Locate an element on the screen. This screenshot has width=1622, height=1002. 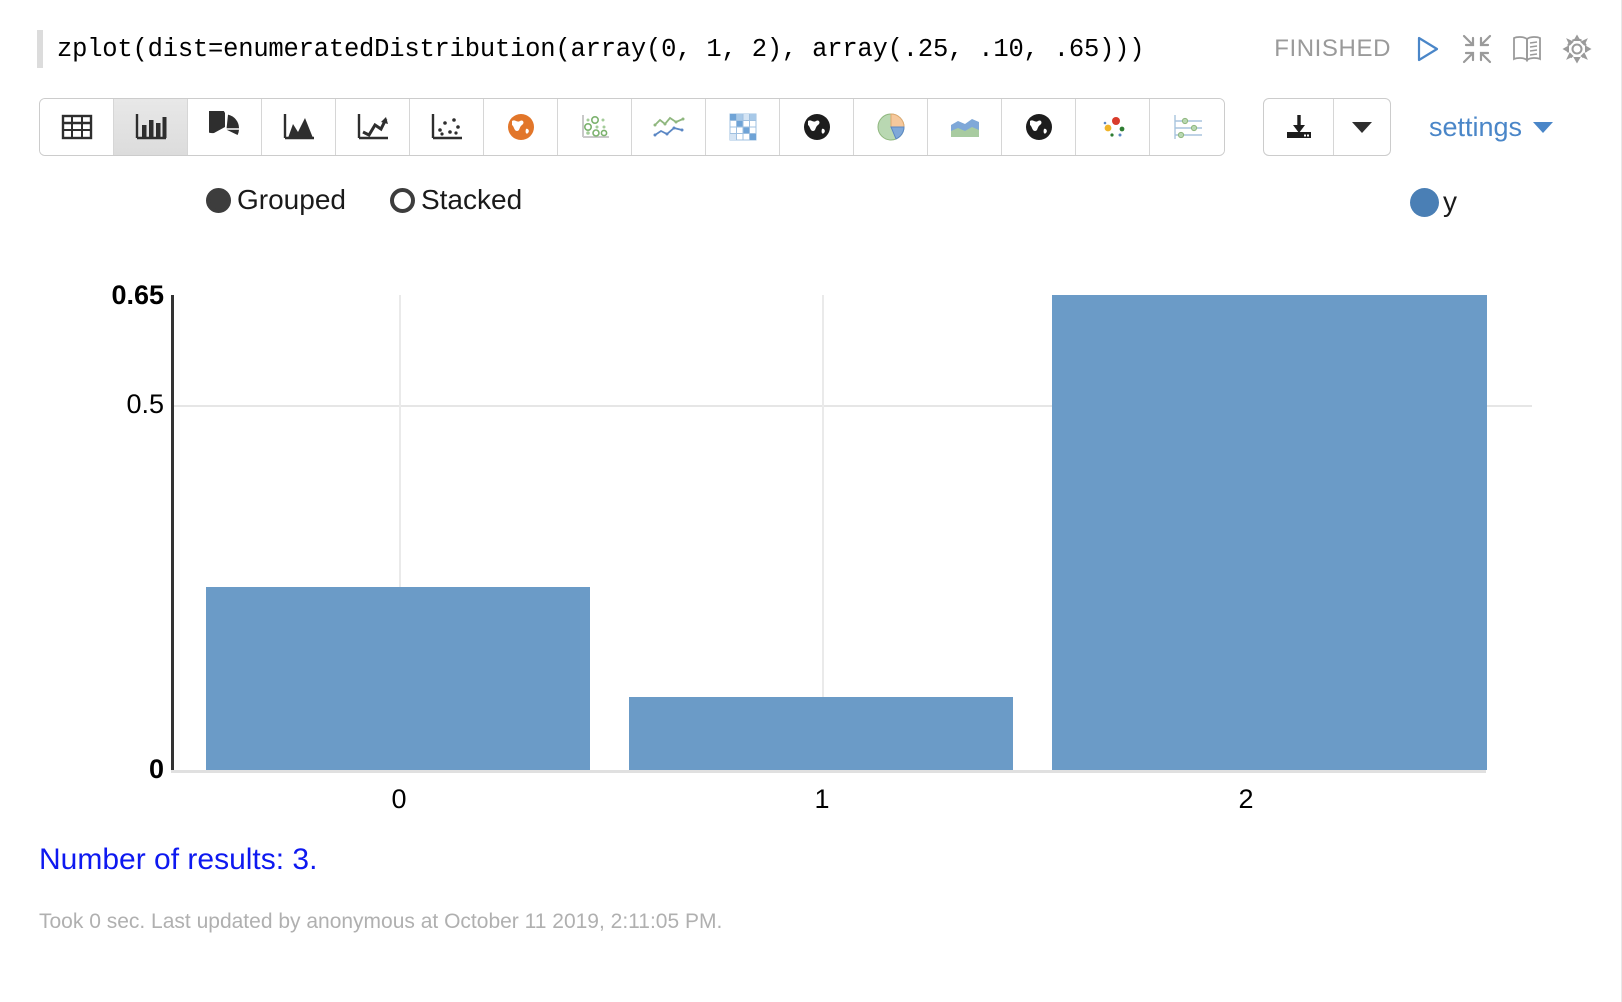
gear-icon is located at coordinates (1577, 49).